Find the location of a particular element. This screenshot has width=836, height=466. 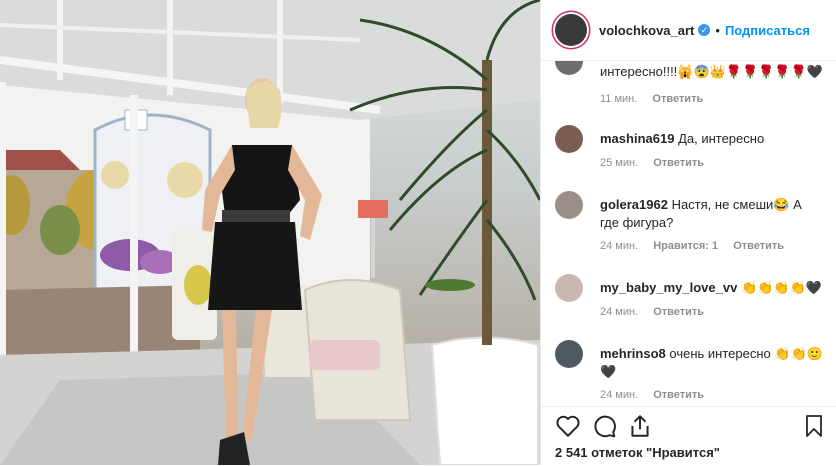

follow-button: Подписаться is located at coordinates (767, 30).